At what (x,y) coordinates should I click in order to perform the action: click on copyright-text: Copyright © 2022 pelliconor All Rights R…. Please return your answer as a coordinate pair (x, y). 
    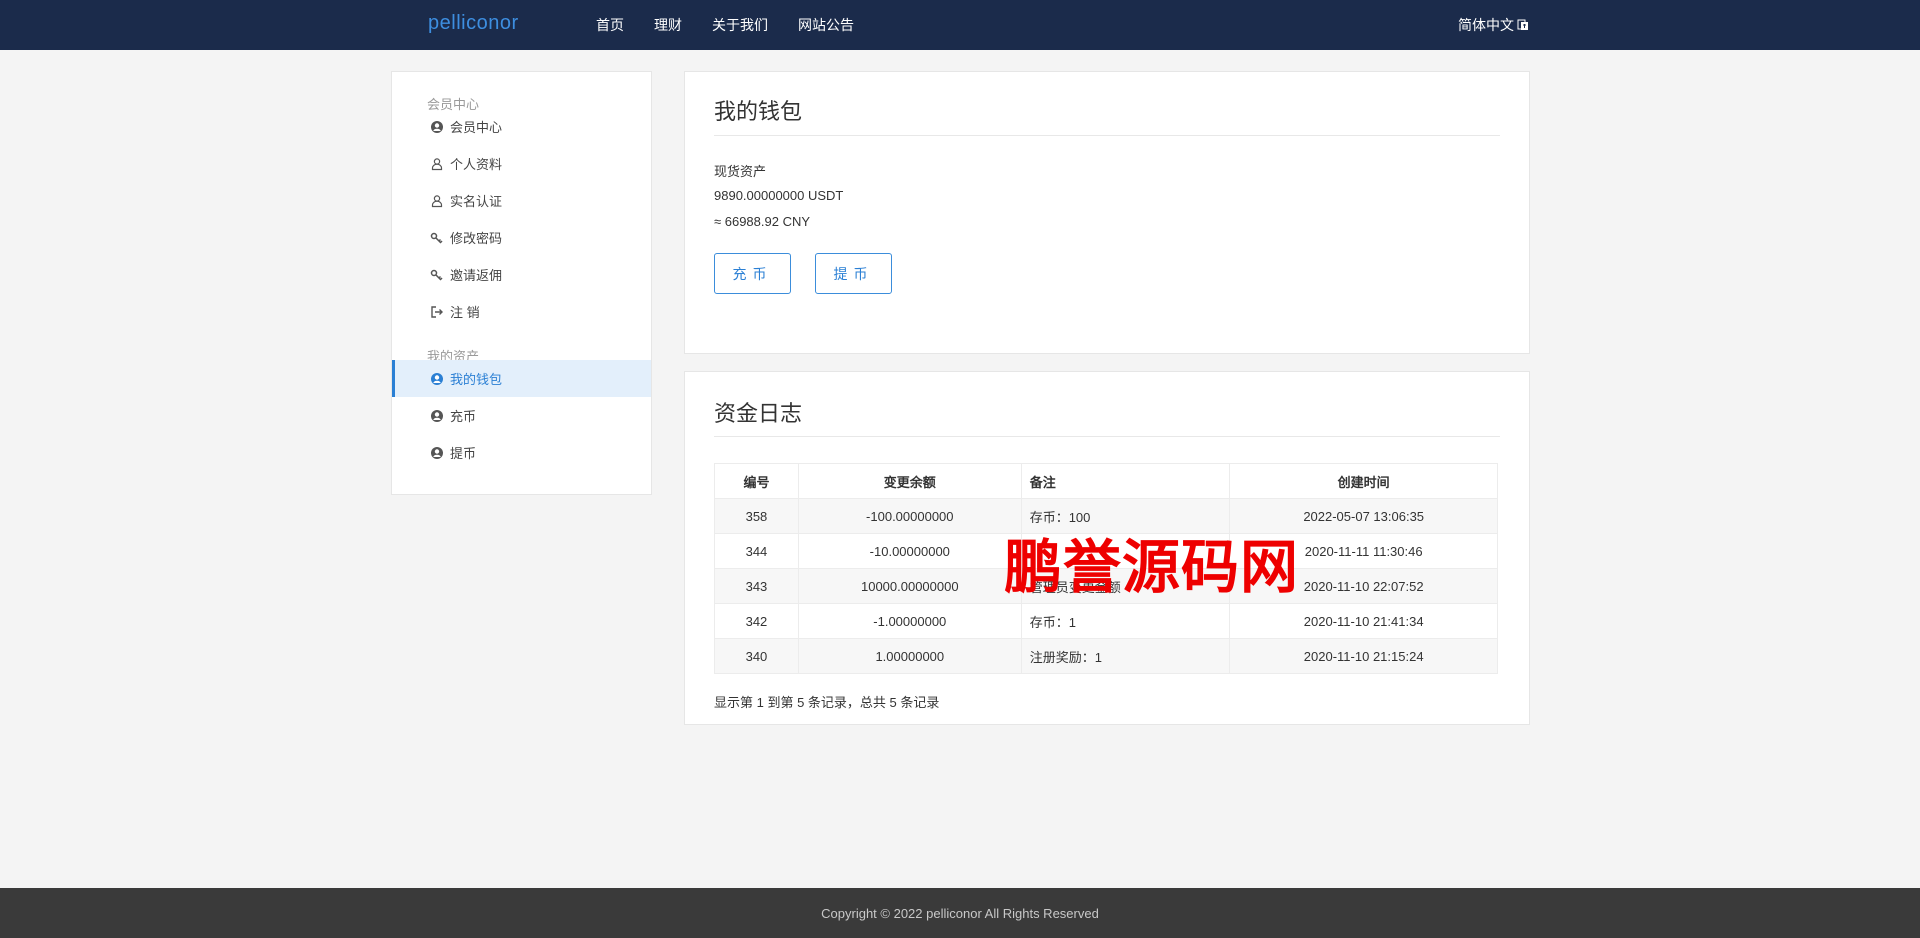
    Looking at the image, I should click on (960, 913).